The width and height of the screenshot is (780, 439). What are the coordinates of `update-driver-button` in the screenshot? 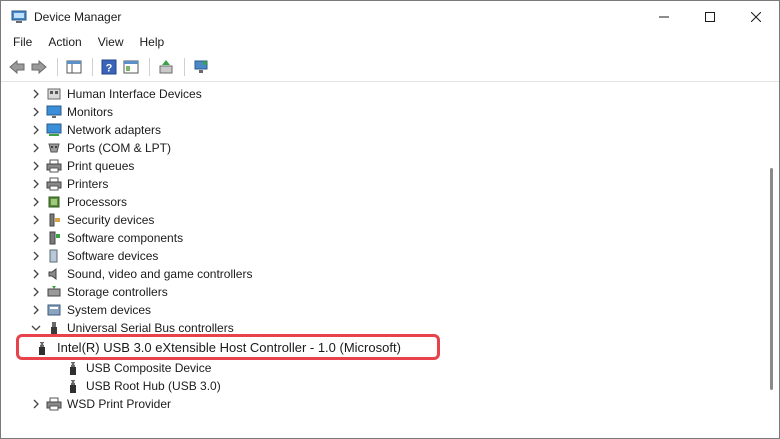 It's located at (166, 67).